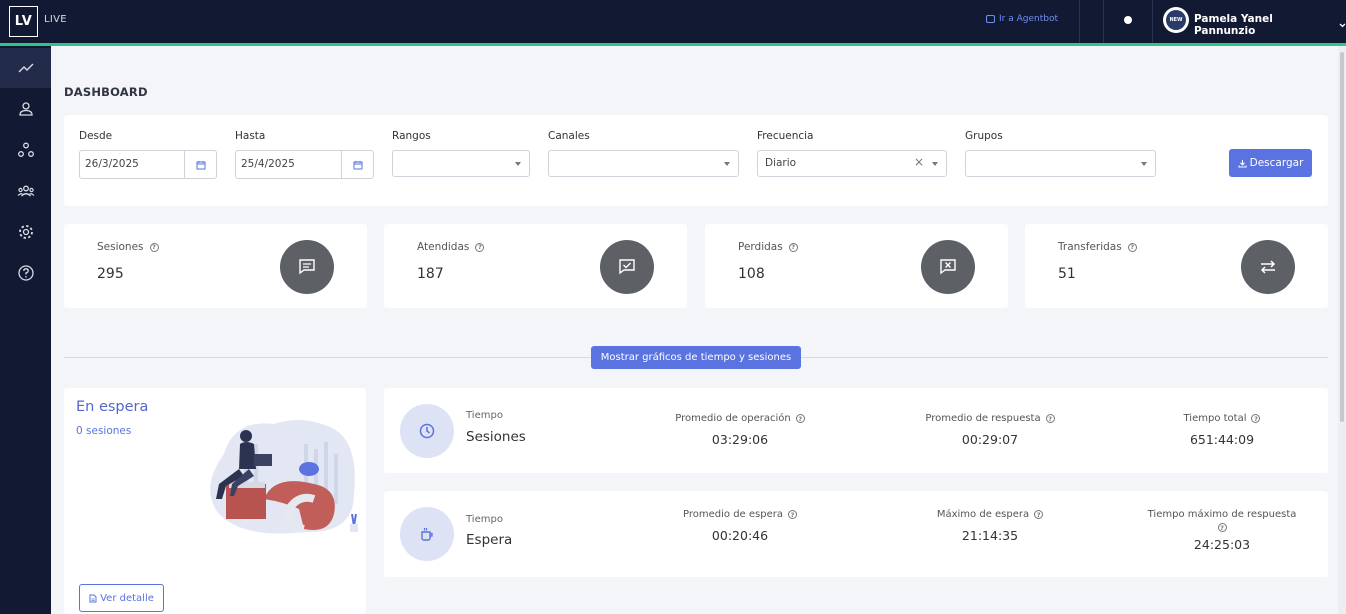  I want to click on chat-icon, so click(990, 19).